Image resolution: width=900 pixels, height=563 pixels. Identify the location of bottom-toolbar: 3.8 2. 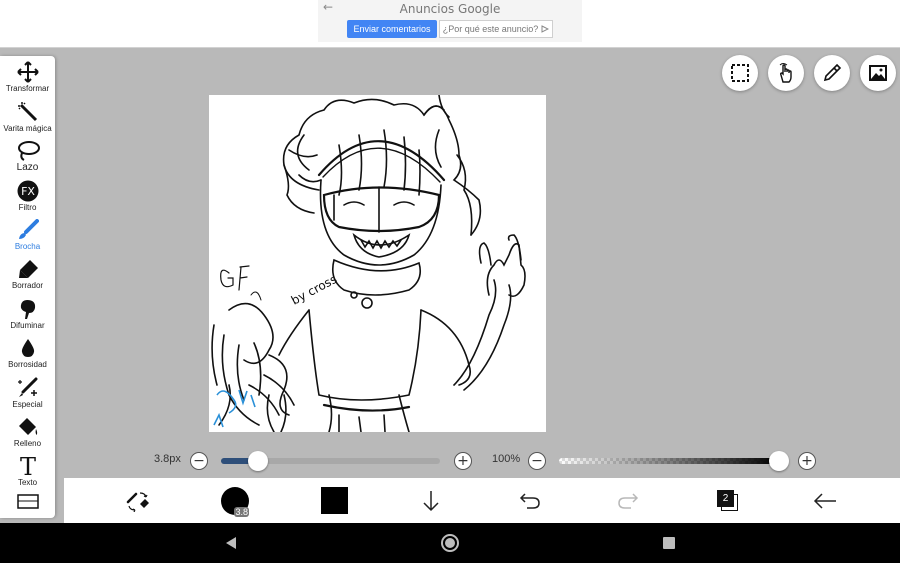
(482, 500).